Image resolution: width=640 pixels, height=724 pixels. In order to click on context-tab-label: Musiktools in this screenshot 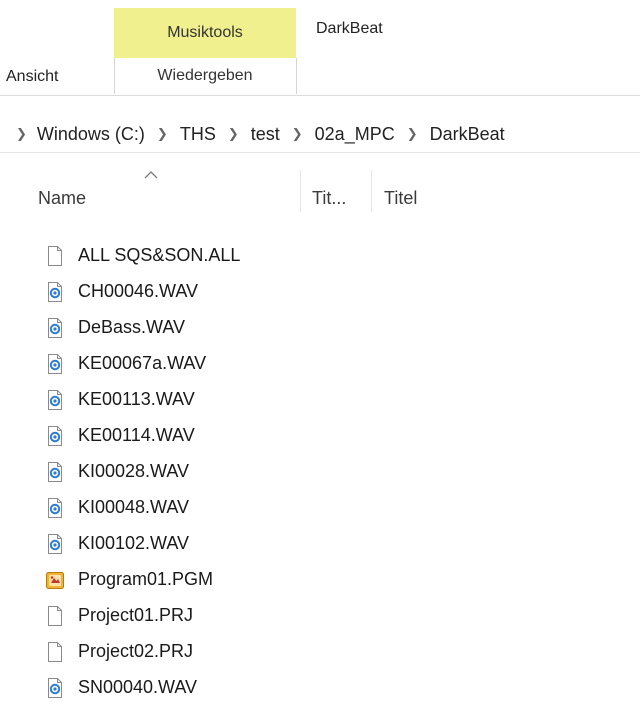, I will do `click(205, 32)`.